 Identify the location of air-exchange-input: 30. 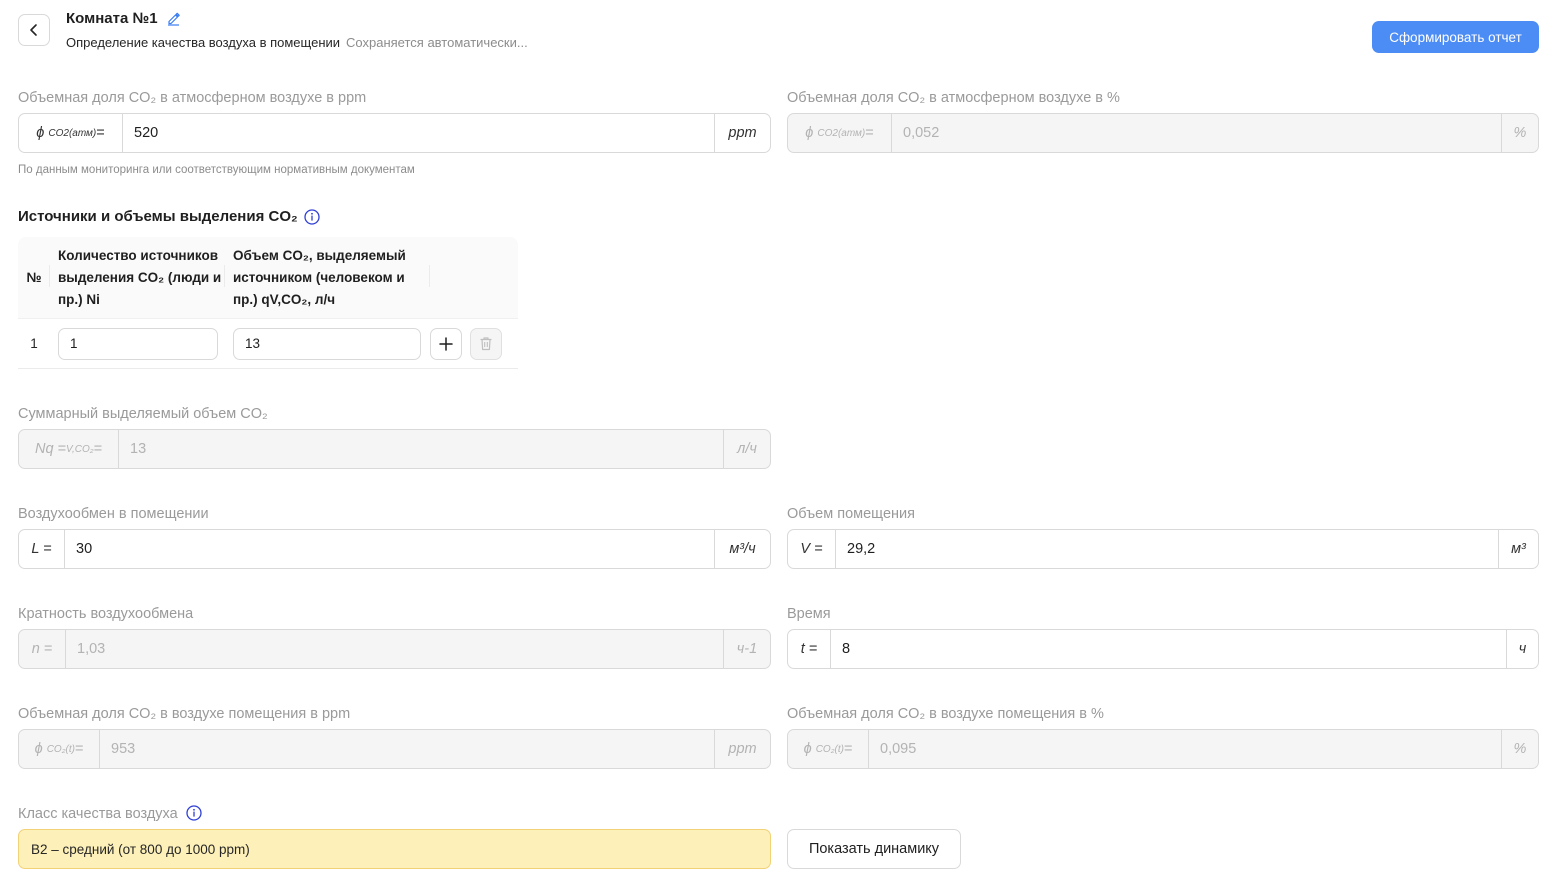
(389, 549).